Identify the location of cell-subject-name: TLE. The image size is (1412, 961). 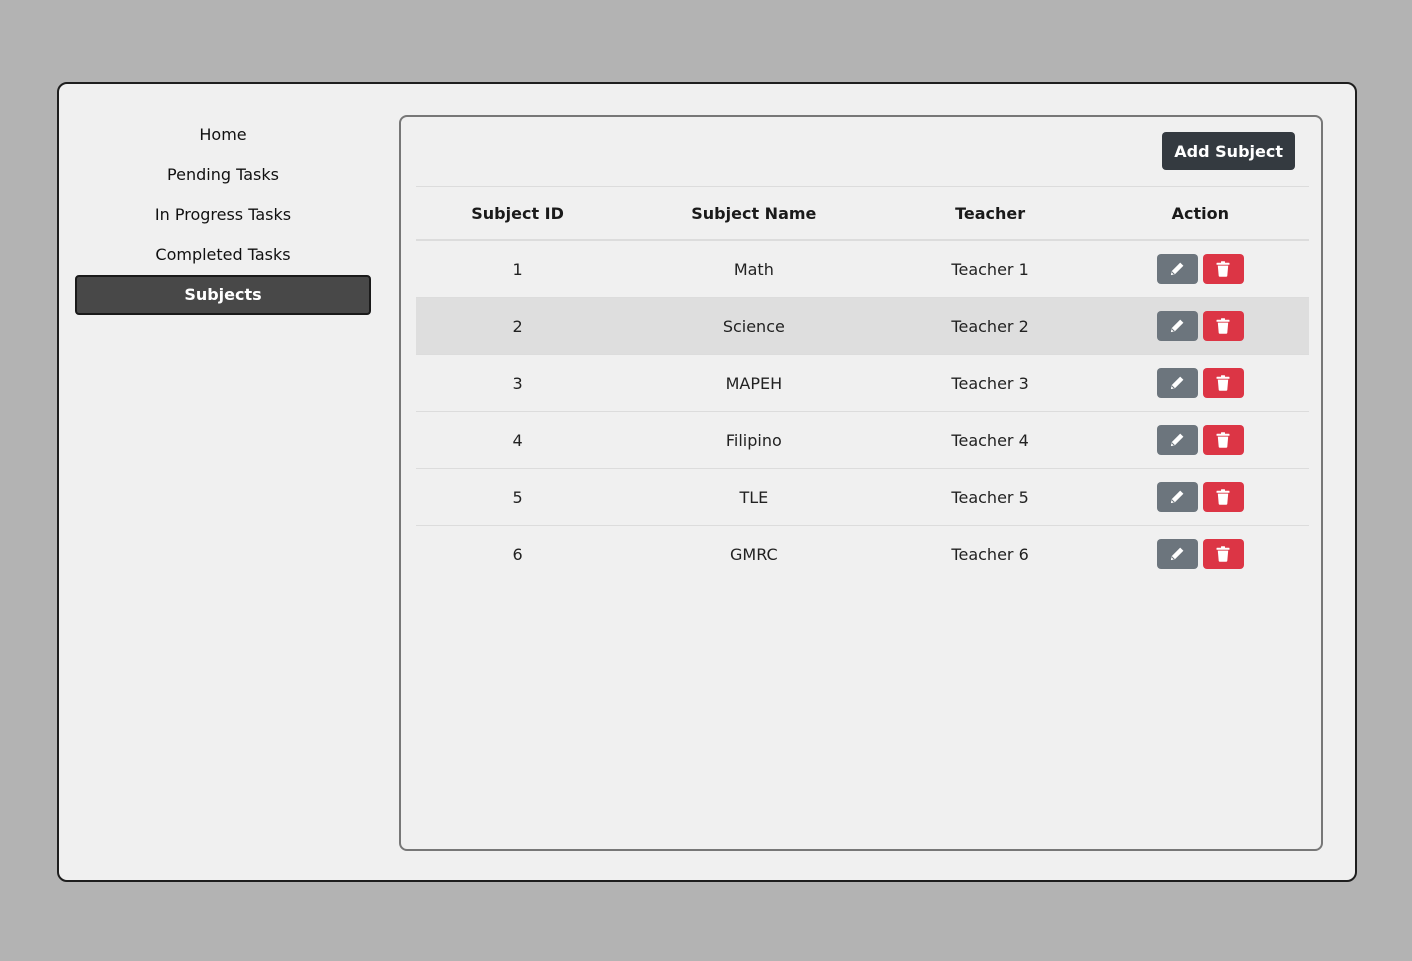
(754, 497).